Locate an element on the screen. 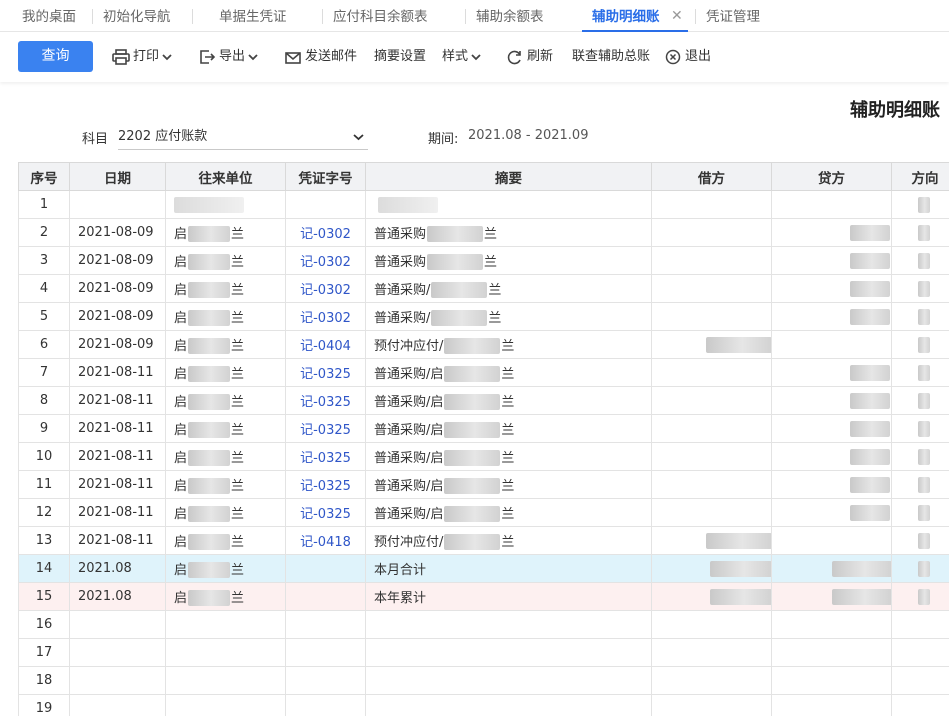 The width and height of the screenshot is (949, 716). tab-my-desktop: 我的桌面 is located at coordinates (49, 16).